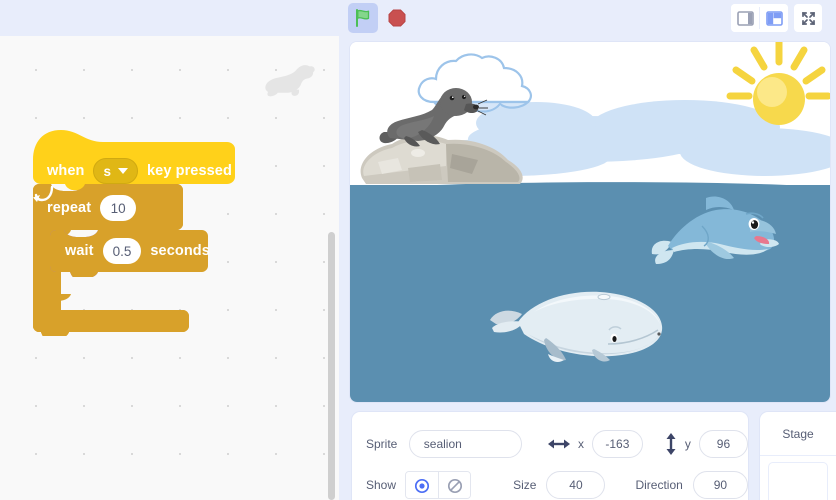 Image resolution: width=836 pixels, height=500 pixels. I want to click on seconds-word: seconds, so click(180, 251).